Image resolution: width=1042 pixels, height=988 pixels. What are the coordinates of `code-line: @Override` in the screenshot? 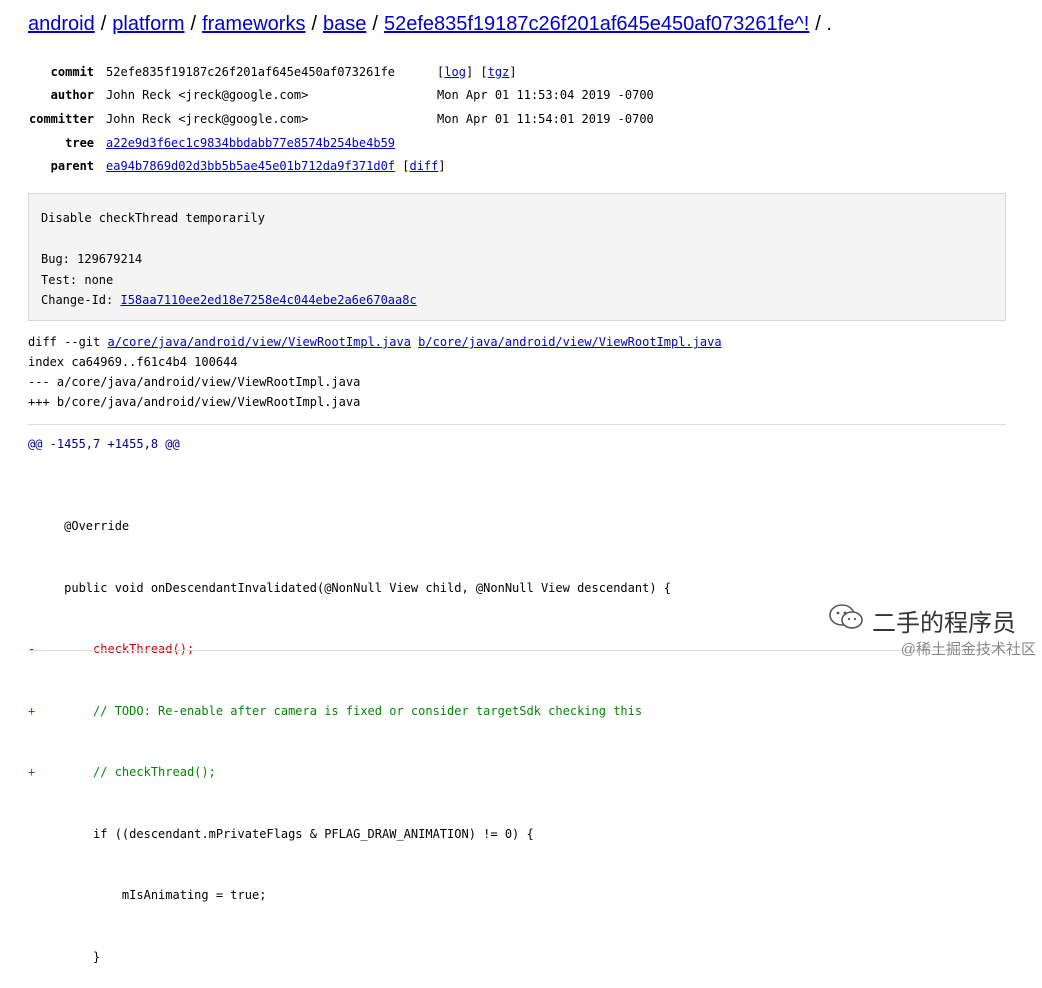 It's located at (79, 526).